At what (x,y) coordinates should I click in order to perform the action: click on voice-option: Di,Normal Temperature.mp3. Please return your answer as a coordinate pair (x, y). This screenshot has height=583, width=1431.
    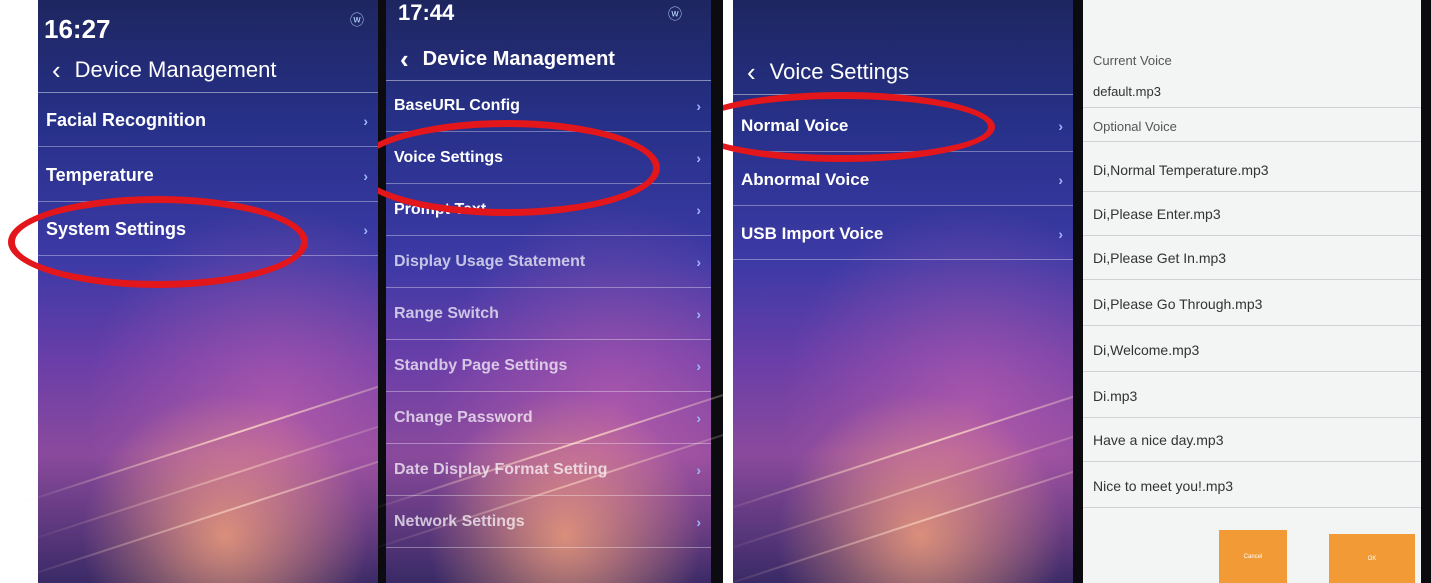
    Looking at the image, I should click on (1252, 170).